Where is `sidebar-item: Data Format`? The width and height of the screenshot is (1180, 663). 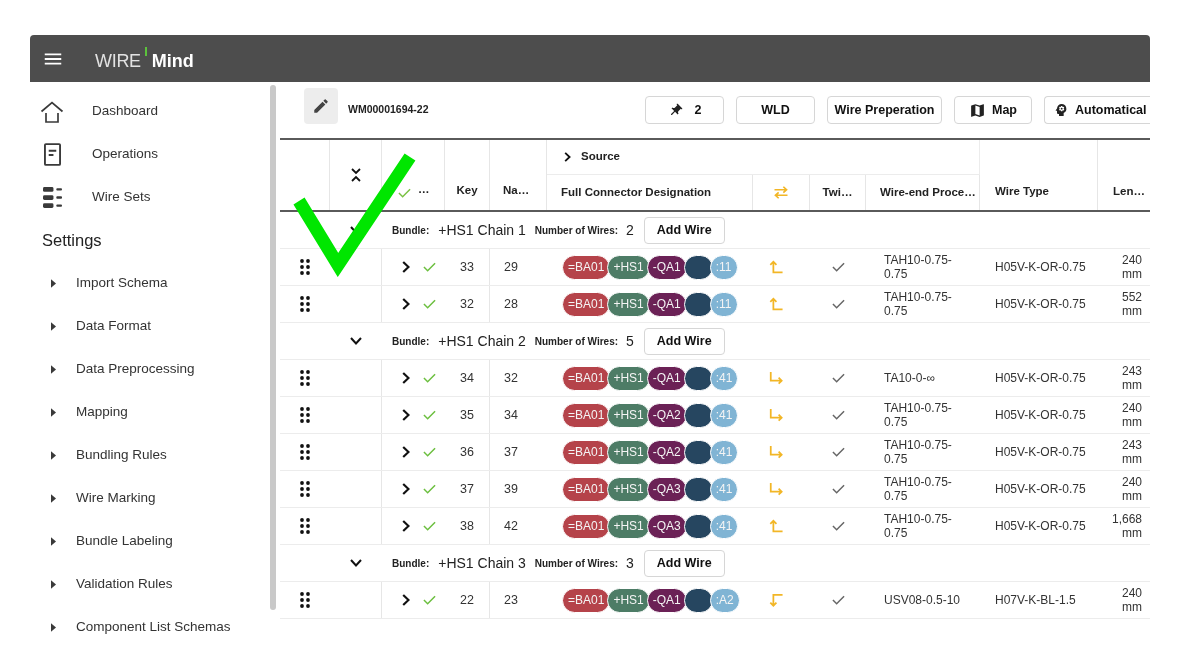 sidebar-item: Data Format is located at coordinates (150, 326).